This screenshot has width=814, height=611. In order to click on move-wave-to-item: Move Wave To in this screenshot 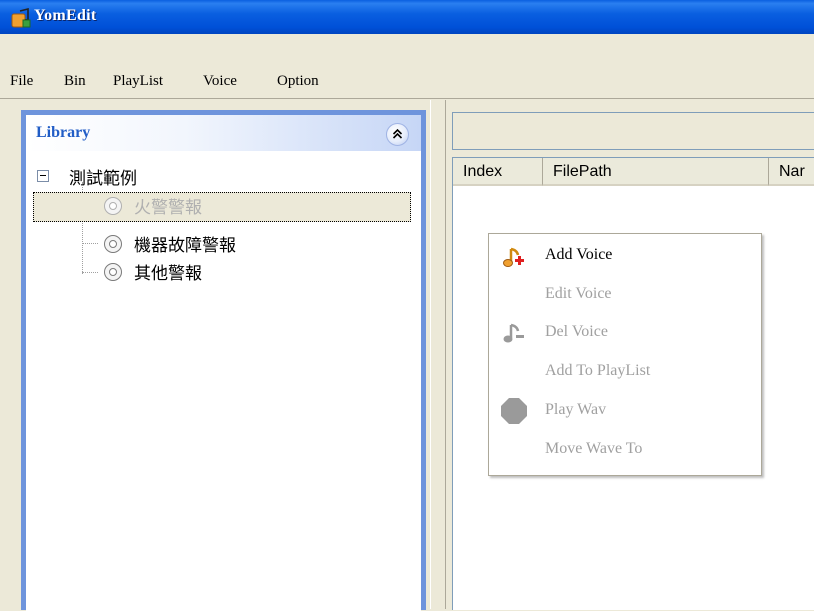, I will do `click(593, 449)`.